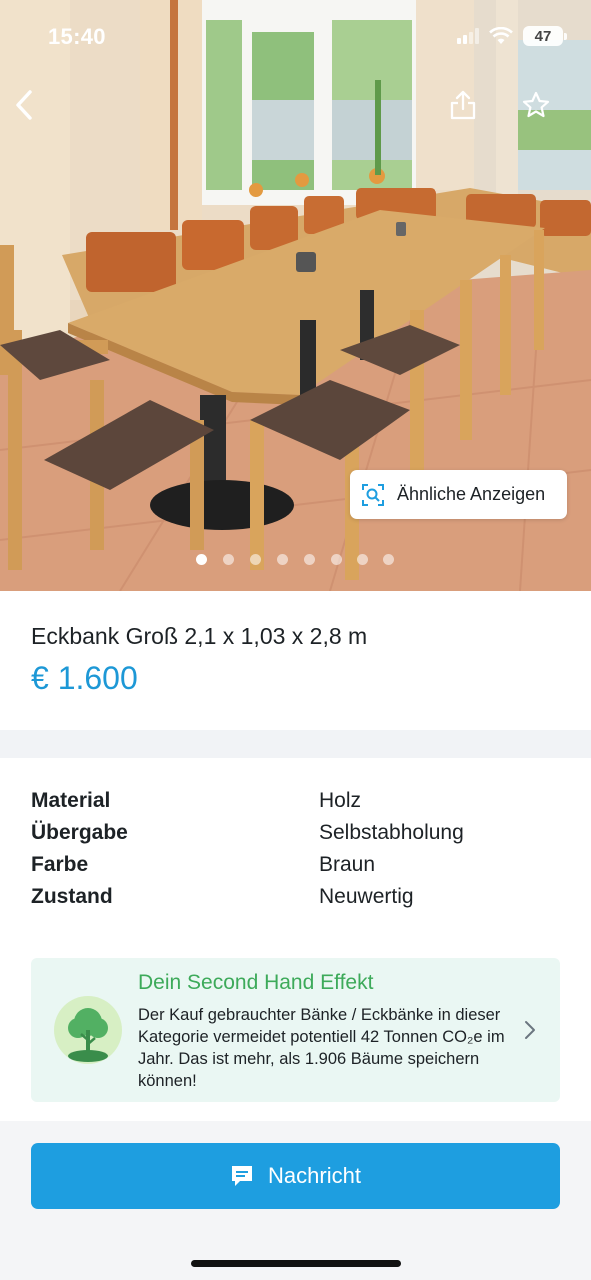 This screenshot has width=591, height=1280. What do you see at coordinates (296, 1263) in the screenshot?
I see `home-indicator` at bounding box center [296, 1263].